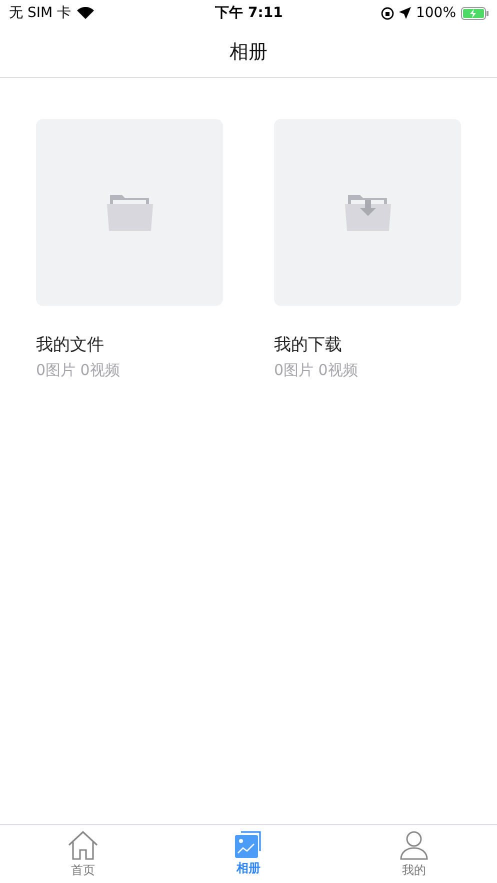 Image resolution: width=497 pixels, height=883 pixels. Describe the element at coordinates (414, 845) in the screenshot. I see `person-icon` at that location.